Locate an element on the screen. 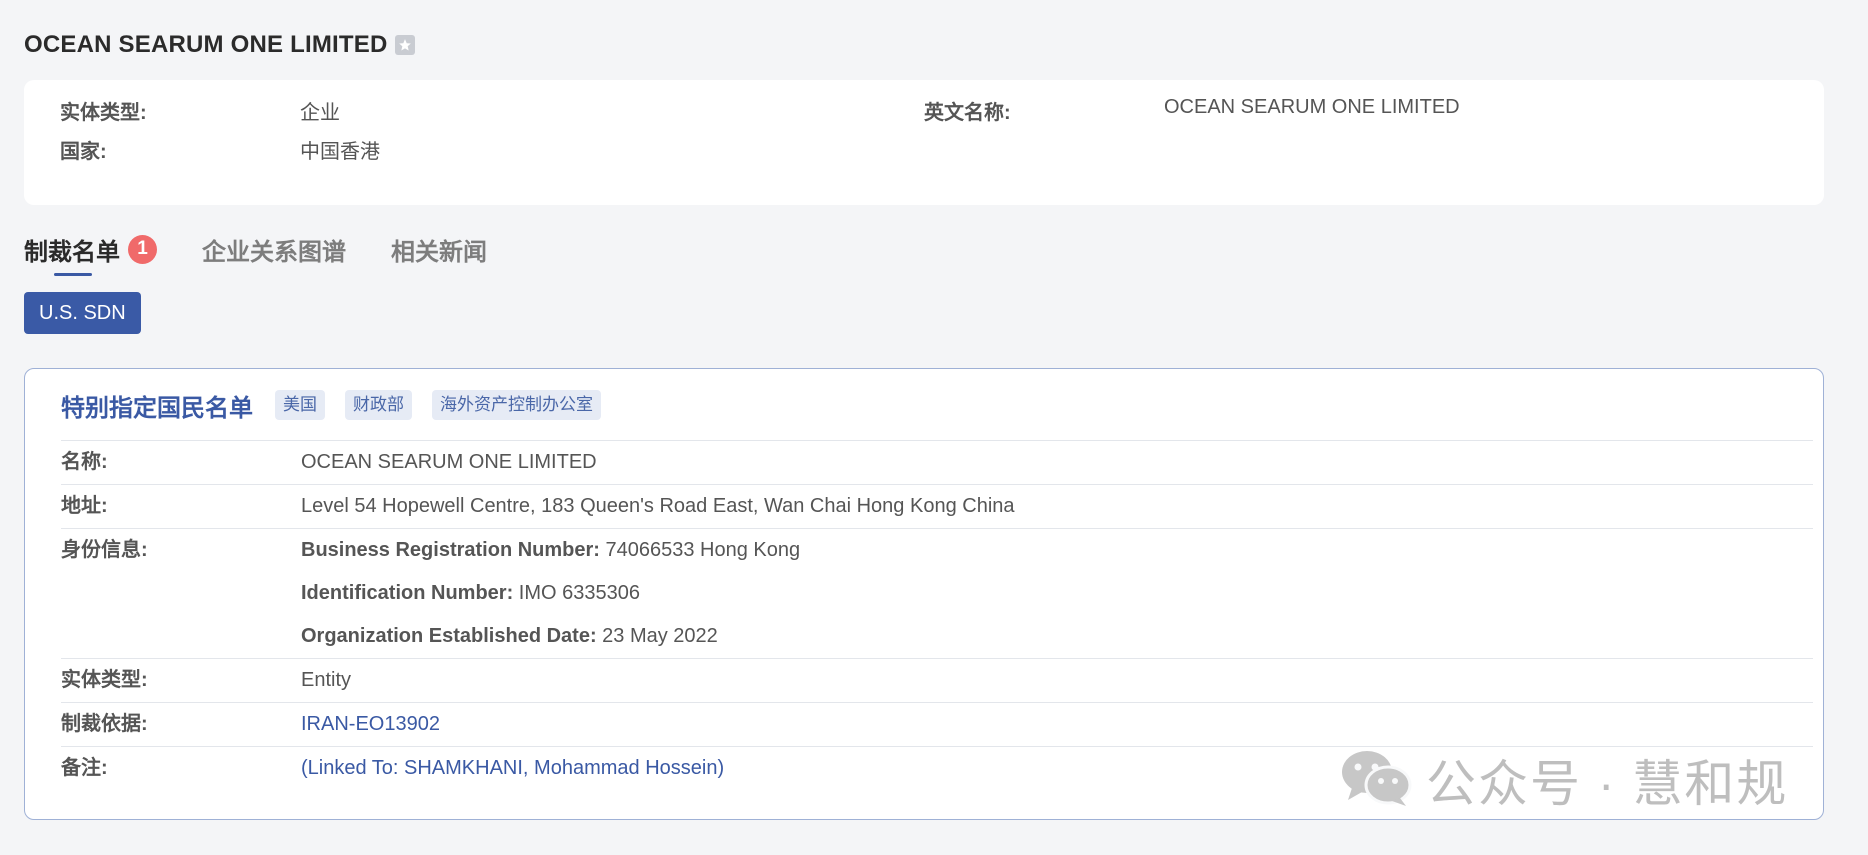  entity-type-value: 企业 is located at coordinates (320, 113).